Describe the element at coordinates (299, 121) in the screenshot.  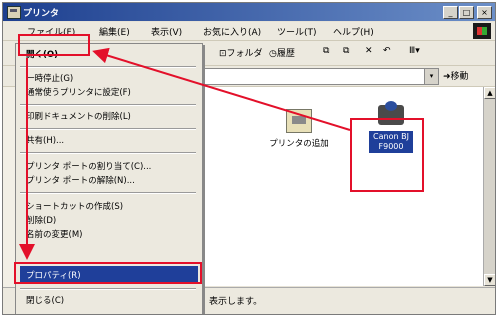
I see `add-printer-icon` at that location.